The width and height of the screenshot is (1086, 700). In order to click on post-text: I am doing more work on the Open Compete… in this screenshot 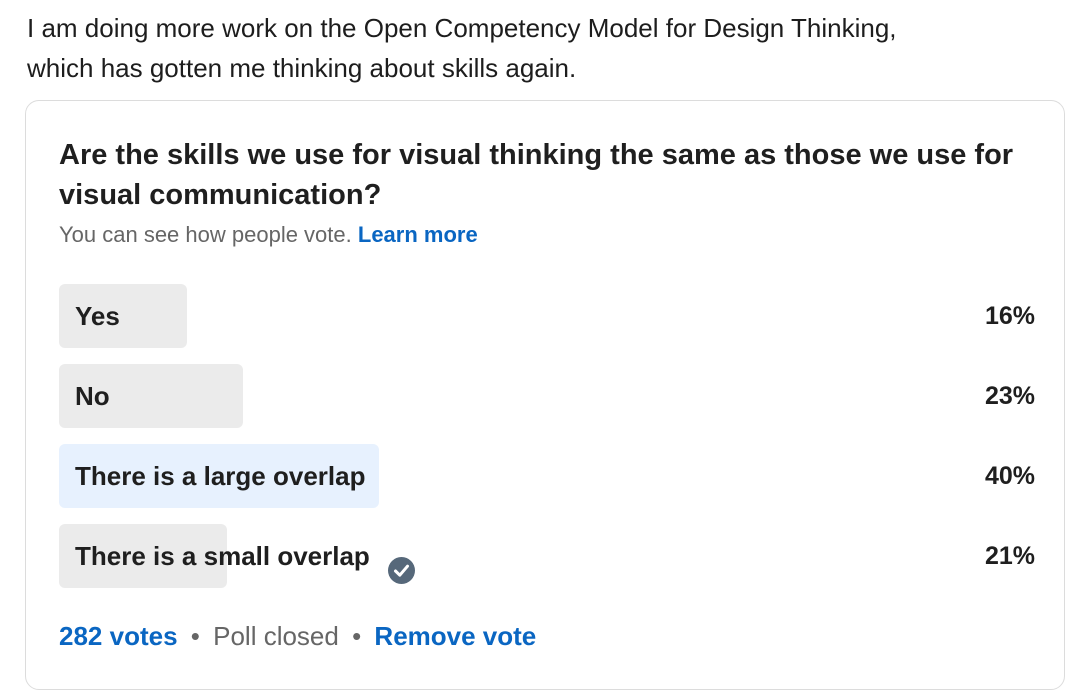, I will do `click(547, 48)`.